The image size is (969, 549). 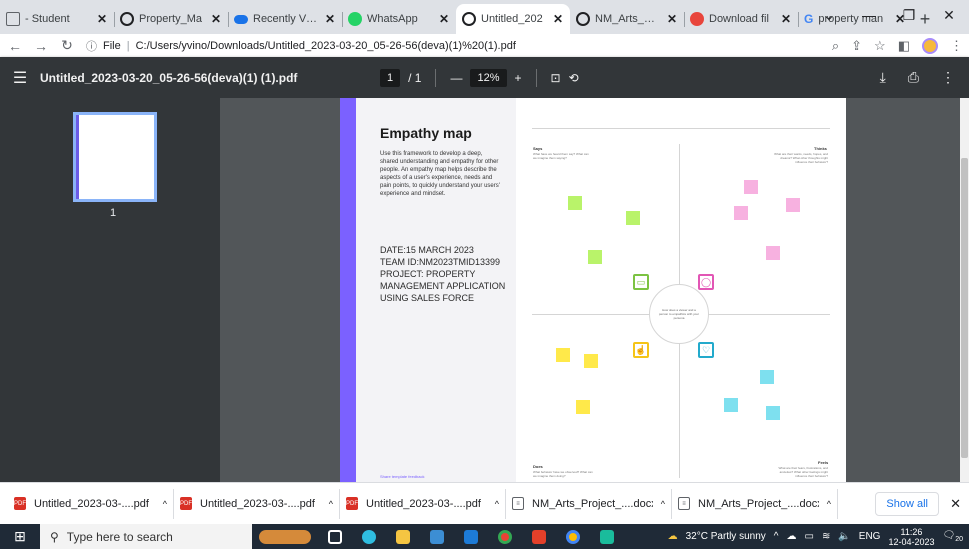 I want to click on zoom-icon: ⌕, so click(x=835, y=46).